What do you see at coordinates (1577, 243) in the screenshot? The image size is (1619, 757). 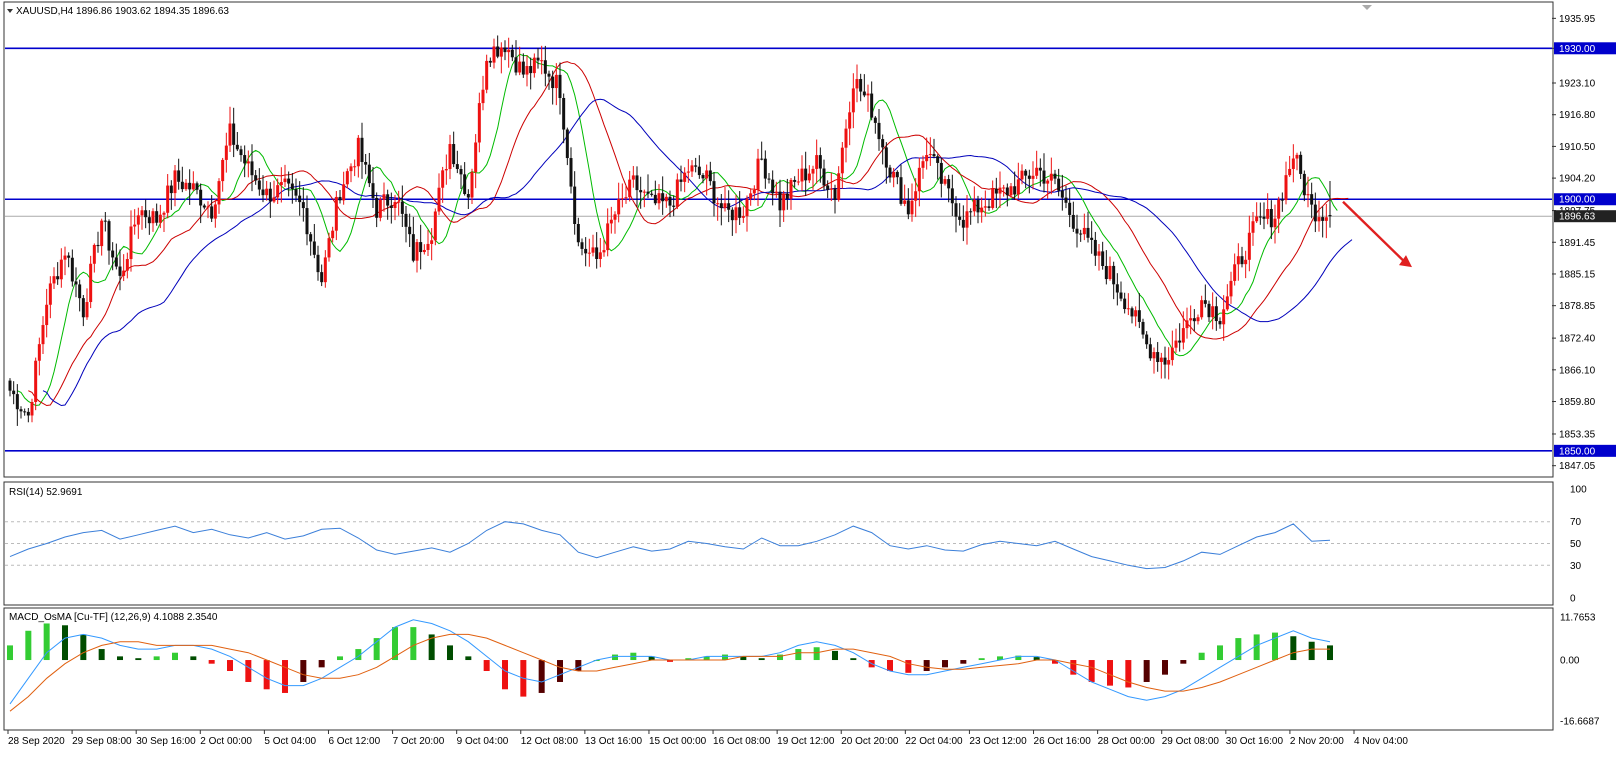 I see `y-tick-label: 1891.45` at bounding box center [1577, 243].